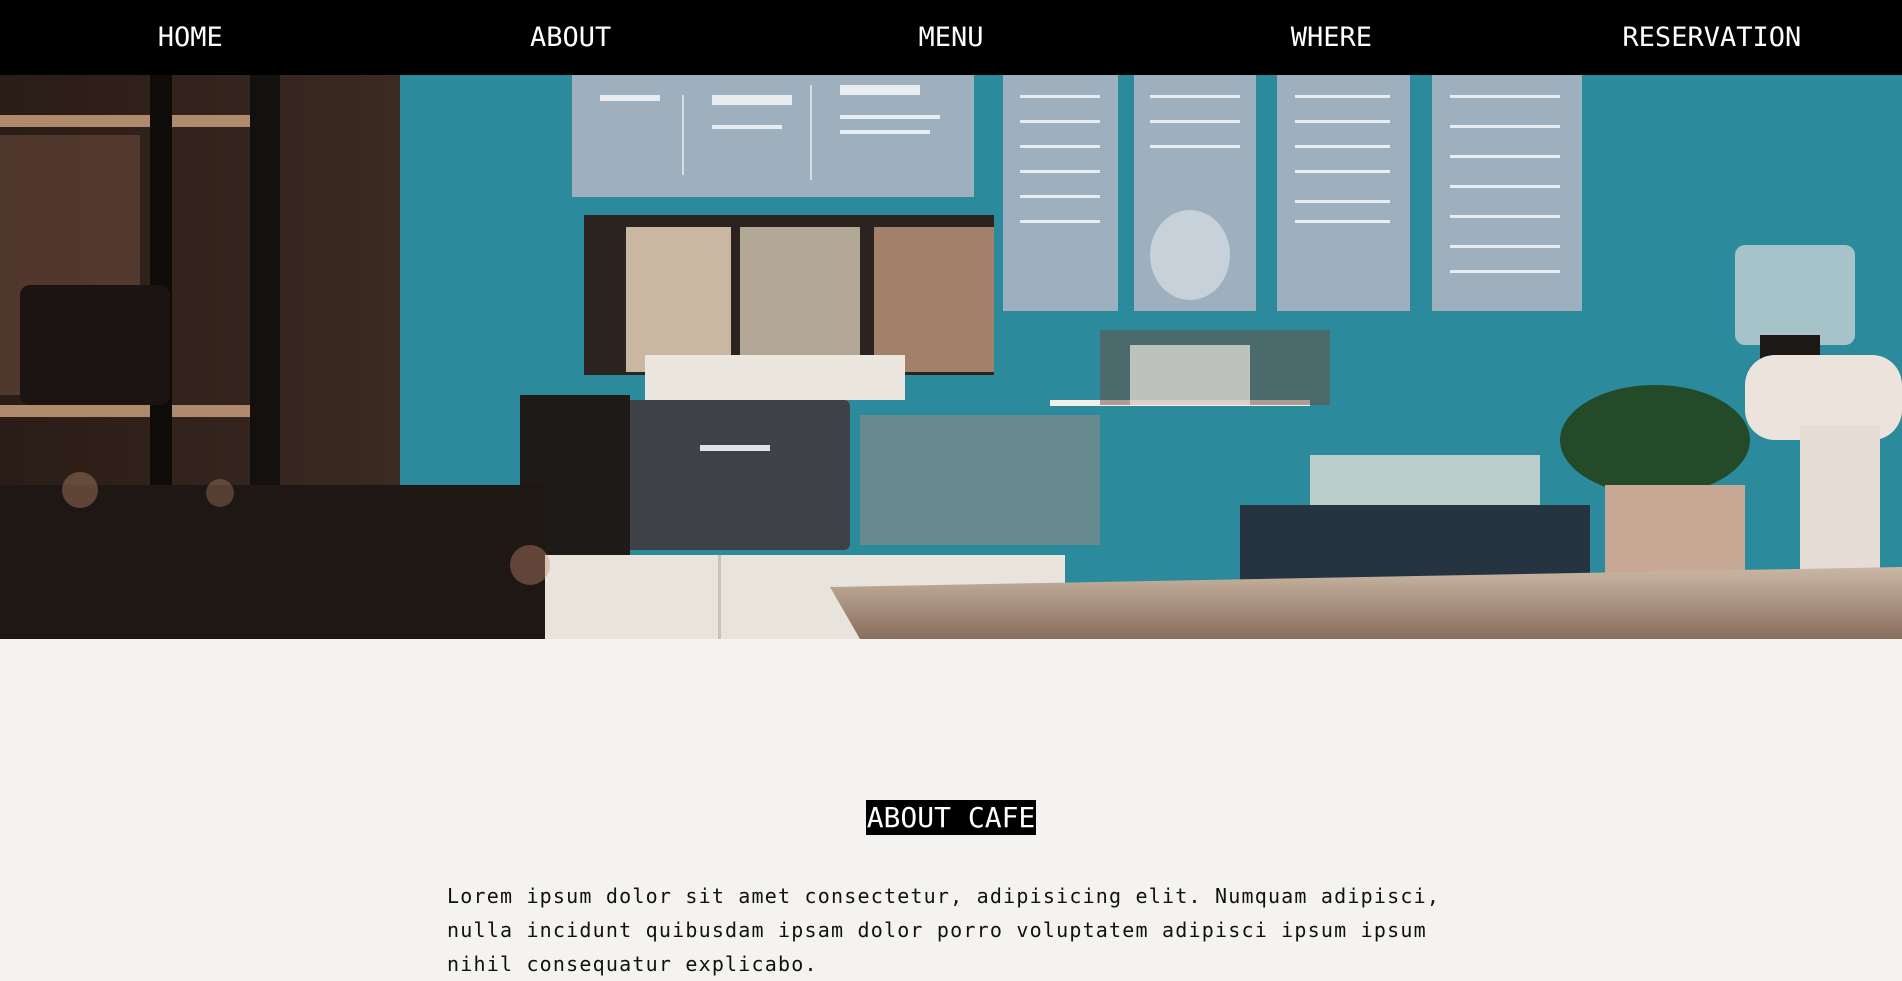 The height and width of the screenshot is (981, 1902). I want to click on nav-home: HOME, so click(190, 37).